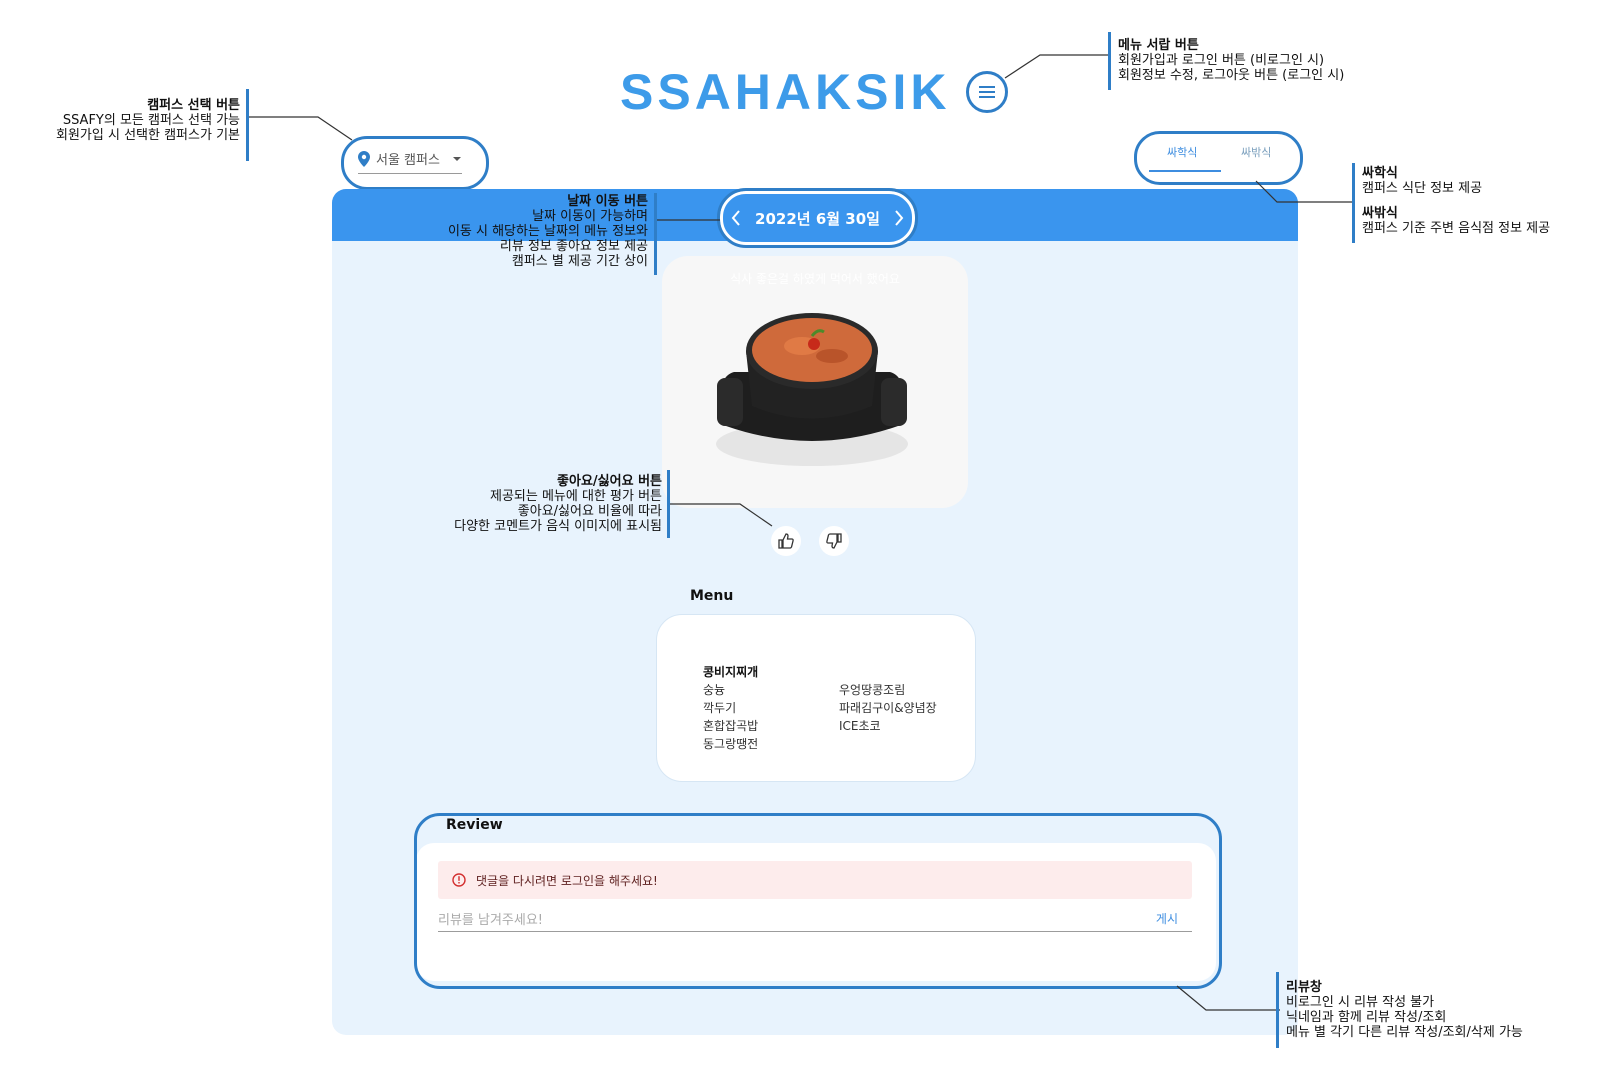 The image size is (1605, 1080). Describe the element at coordinates (1422, 181) in the screenshot. I see `annotation-ssahaksik: 싸학식 캠퍼스 식단 정보 제공` at that location.